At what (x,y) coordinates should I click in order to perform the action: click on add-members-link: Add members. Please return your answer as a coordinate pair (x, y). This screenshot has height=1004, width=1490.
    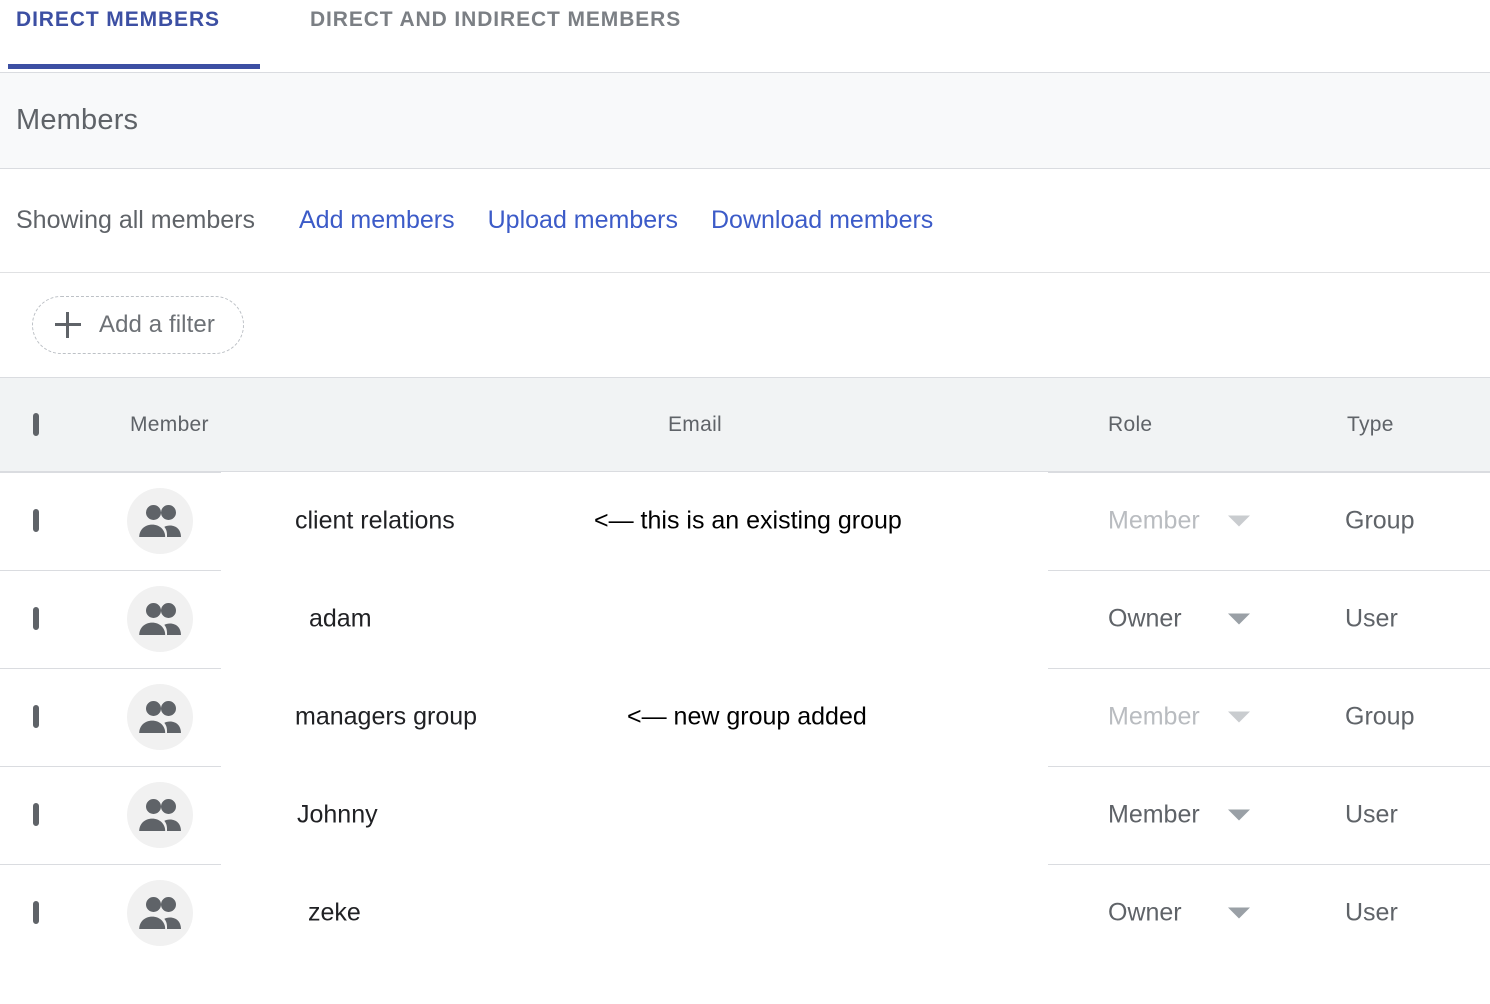
    Looking at the image, I should click on (377, 220).